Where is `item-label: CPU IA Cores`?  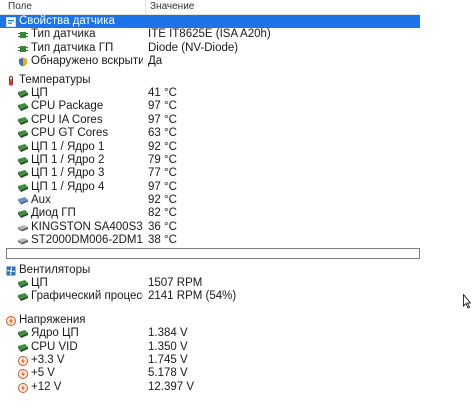
item-label: CPU IA Cores is located at coordinates (67, 119).